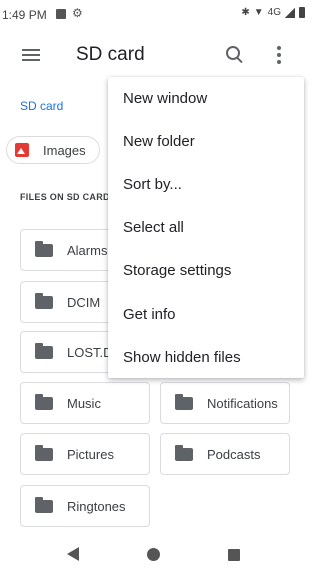  I want to click on folder-name: Podcasts, so click(234, 454).